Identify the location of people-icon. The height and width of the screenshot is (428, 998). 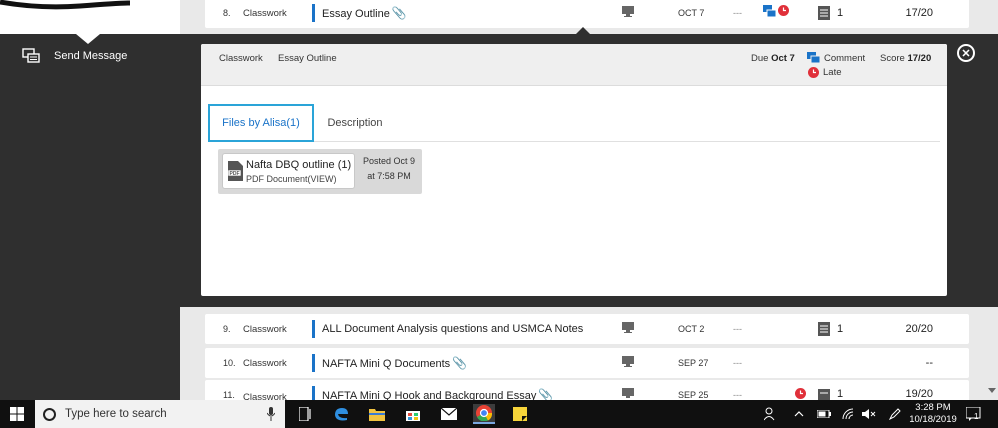
(771, 414).